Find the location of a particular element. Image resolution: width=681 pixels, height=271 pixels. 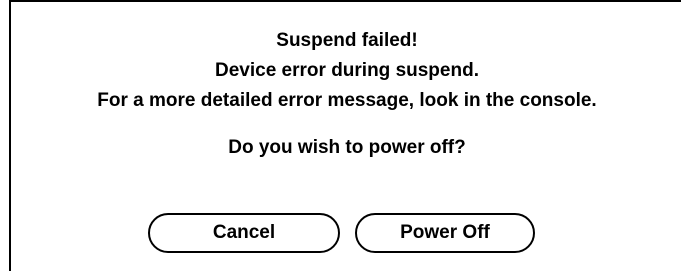

dialog-title: Suspend failed! is located at coordinates (347, 40).